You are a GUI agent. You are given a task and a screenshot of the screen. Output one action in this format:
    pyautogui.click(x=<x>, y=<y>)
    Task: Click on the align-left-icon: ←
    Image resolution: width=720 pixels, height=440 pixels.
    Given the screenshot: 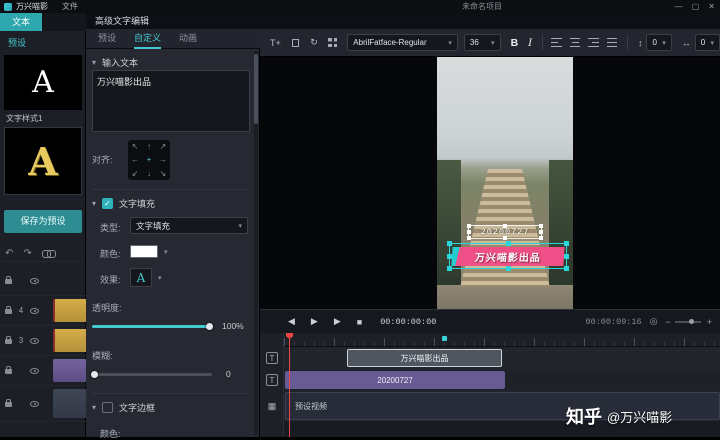 What is the action you would take?
    pyautogui.click(x=135, y=159)
    